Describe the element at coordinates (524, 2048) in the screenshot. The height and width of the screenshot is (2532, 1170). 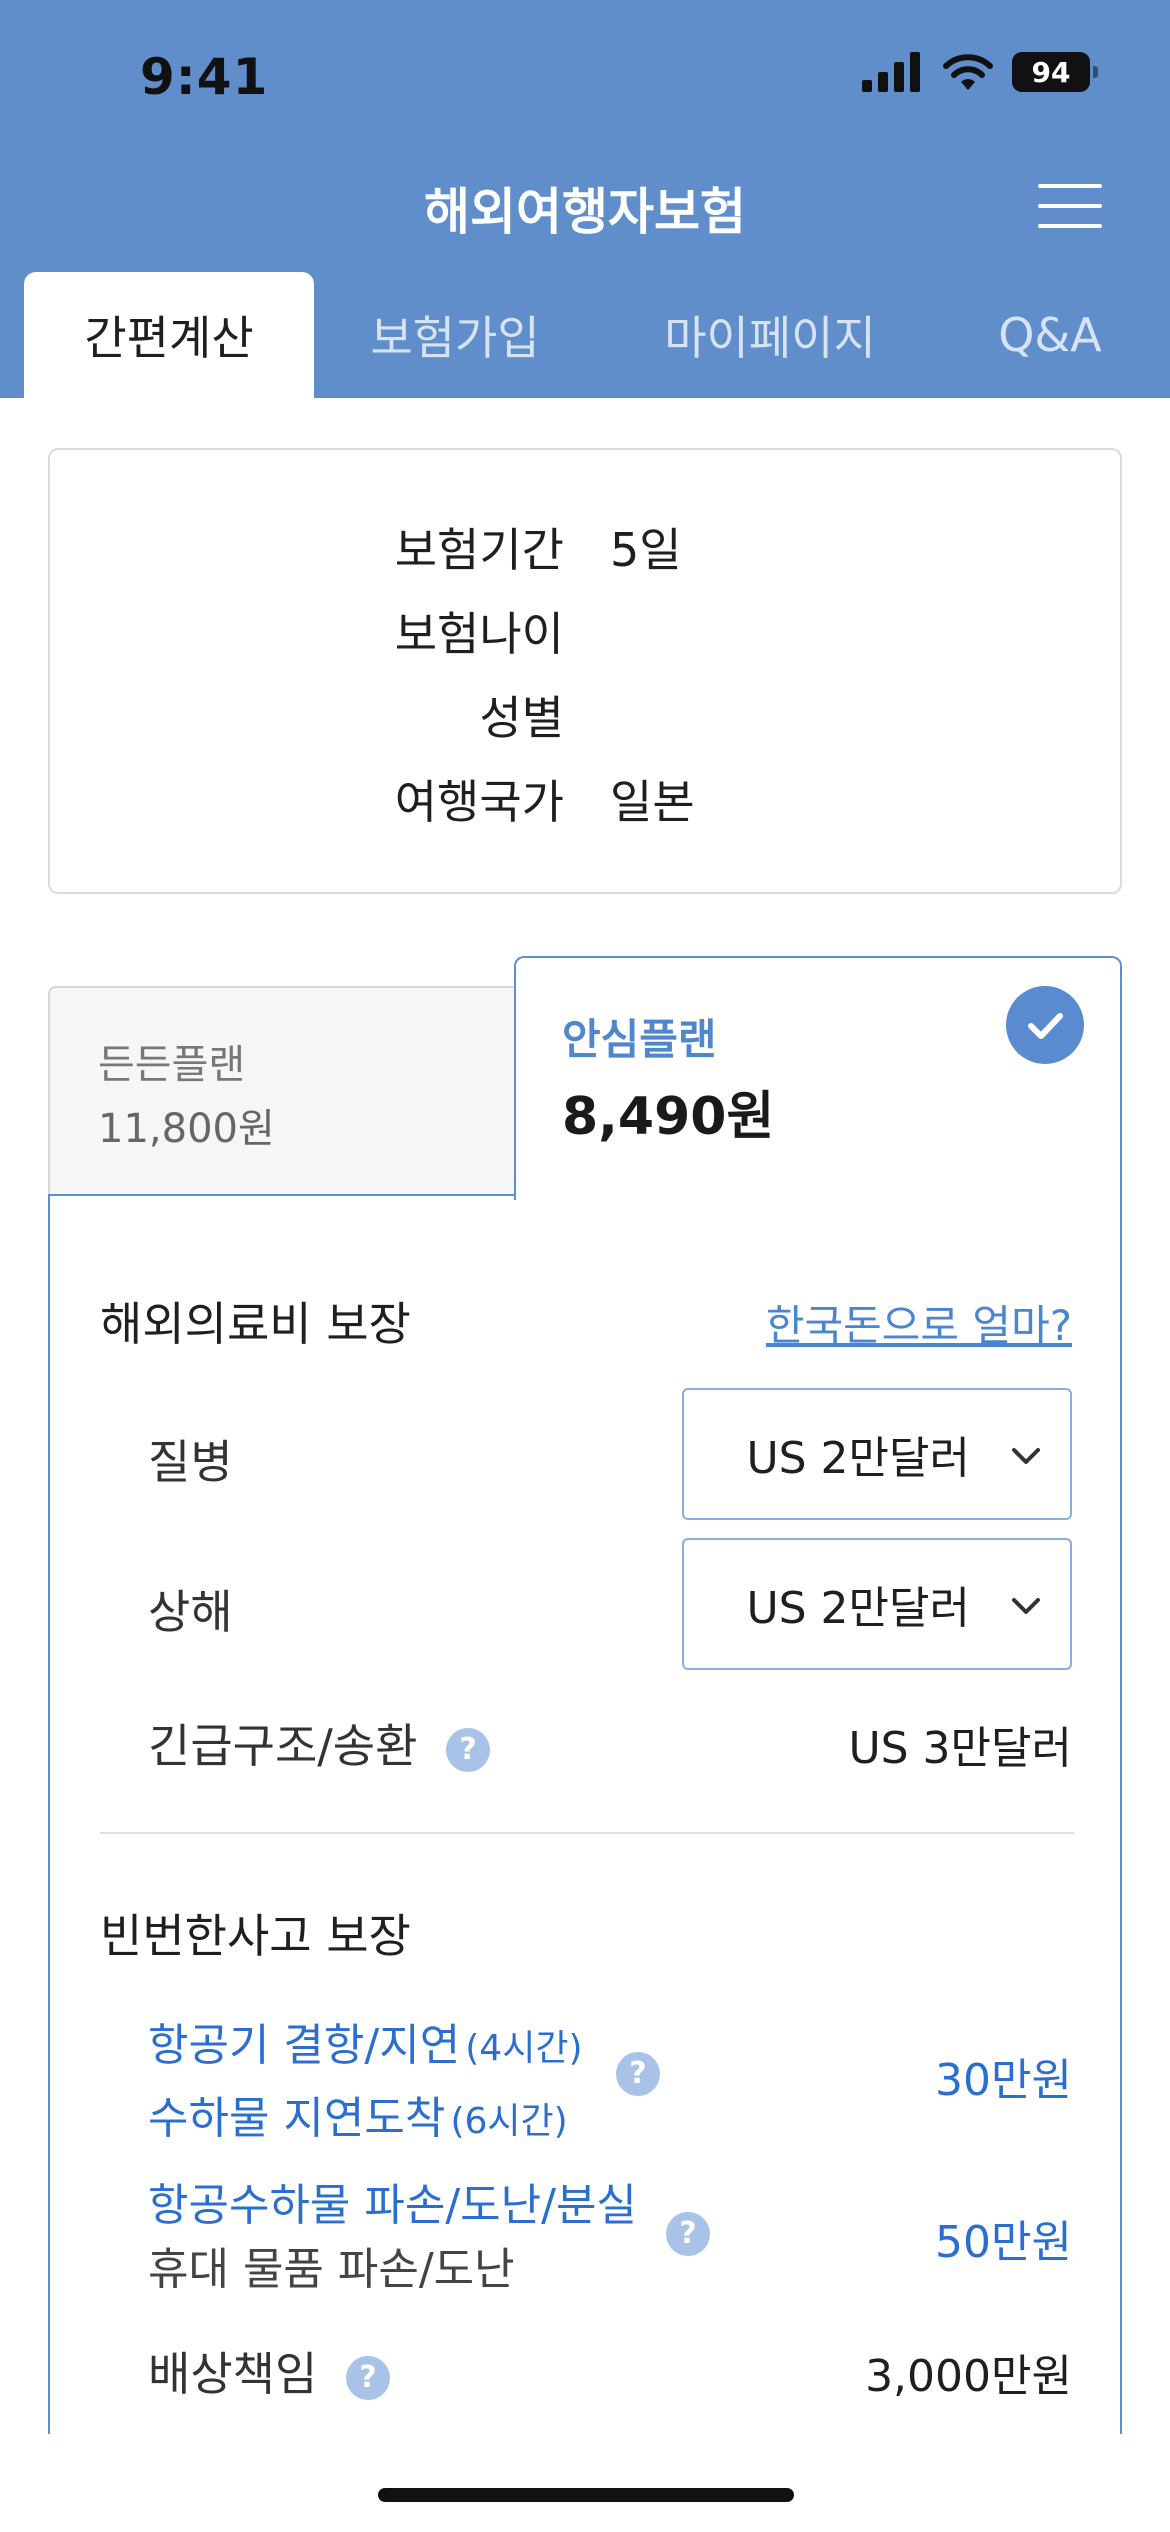
I see `flight-cancel-note: (4시간)` at that location.